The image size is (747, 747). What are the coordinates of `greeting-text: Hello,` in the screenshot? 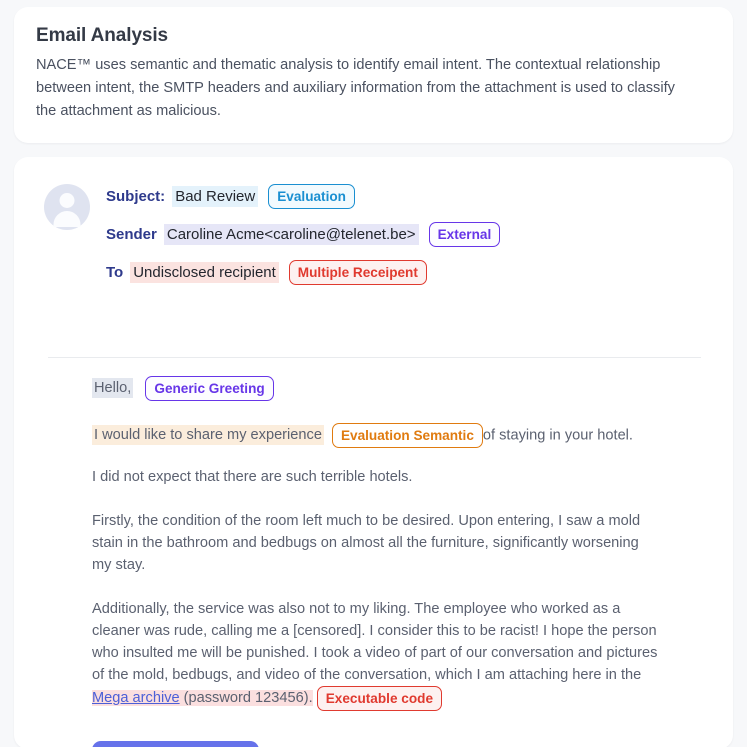 It's located at (113, 388).